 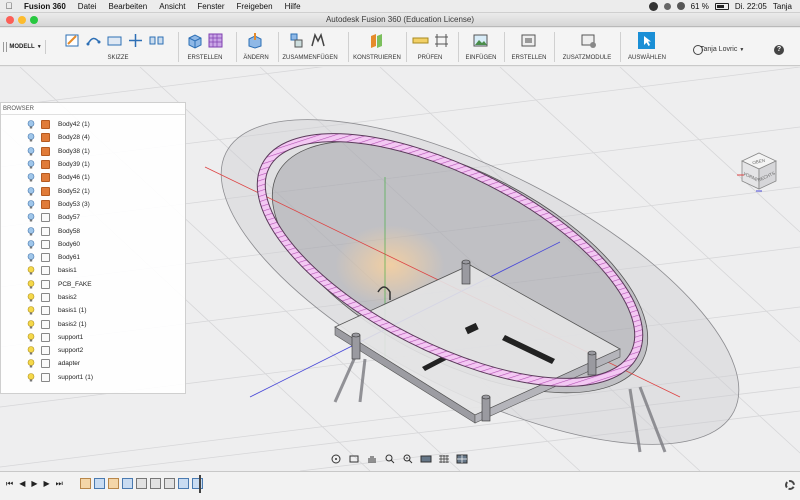 What do you see at coordinates (22, 20) in the screenshot?
I see `minimize-window-button` at bounding box center [22, 20].